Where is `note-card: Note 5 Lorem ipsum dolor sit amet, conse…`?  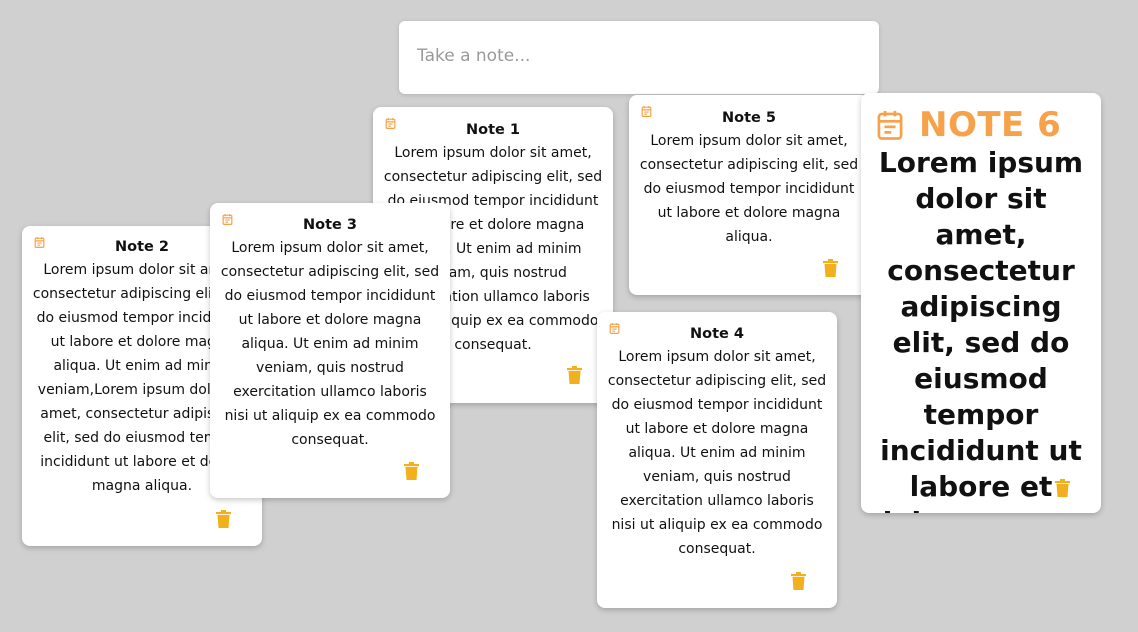
note-card: Note 5 Lorem ipsum dolor sit amet, conse… is located at coordinates (749, 195).